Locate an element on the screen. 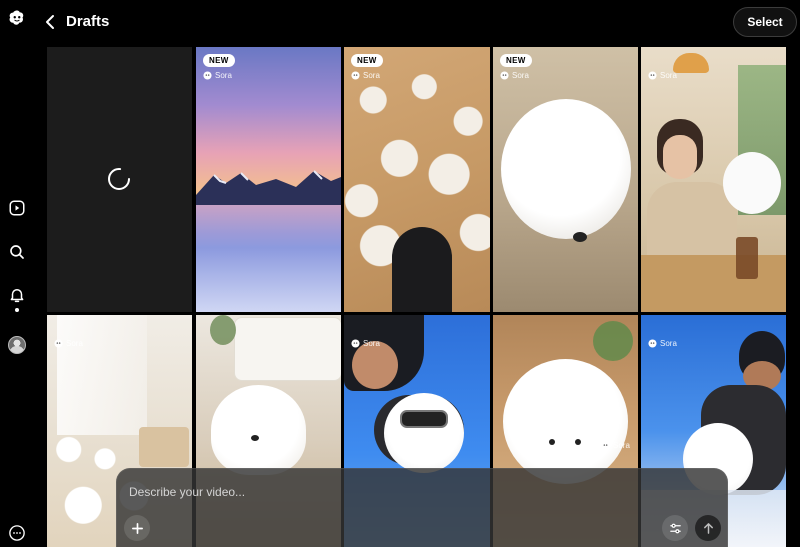  plus-icon is located at coordinates (137, 528).